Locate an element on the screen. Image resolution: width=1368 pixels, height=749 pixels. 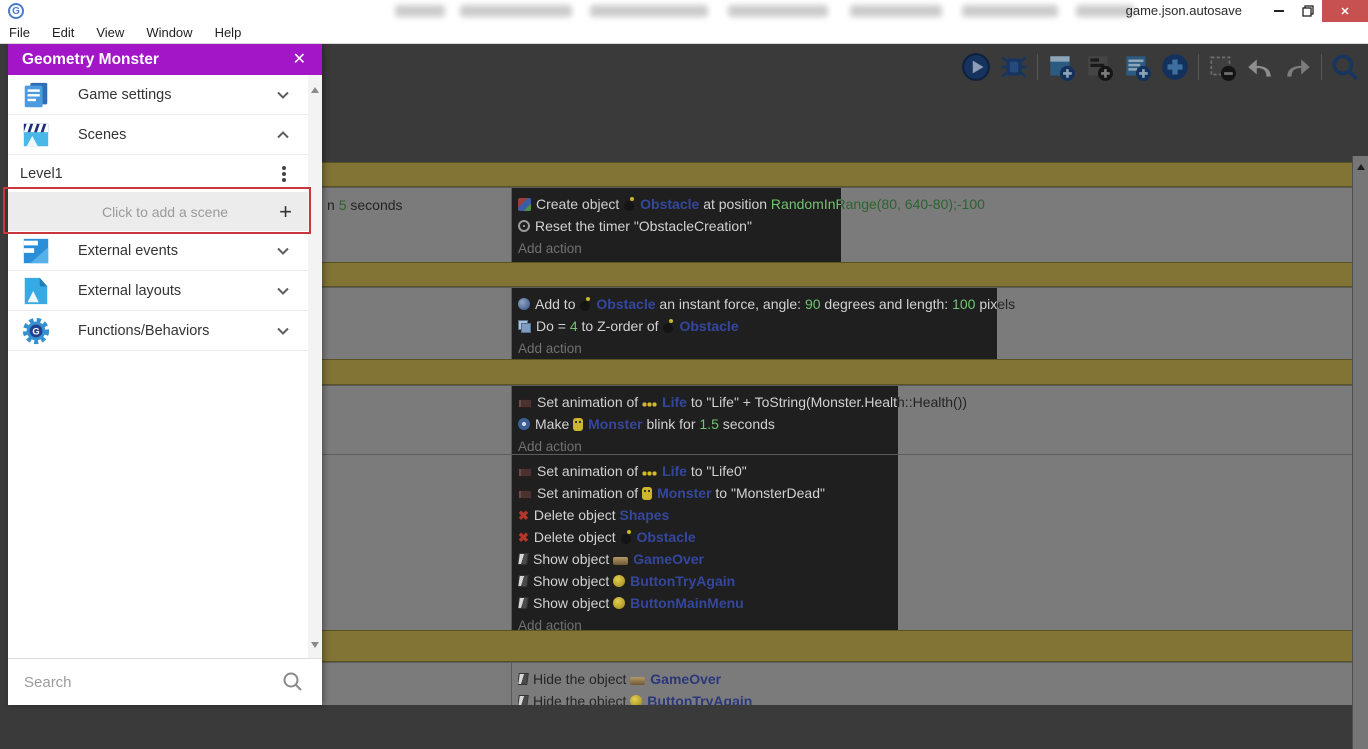
sidebar-item-label: Scenes is located at coordinates (102, 134).